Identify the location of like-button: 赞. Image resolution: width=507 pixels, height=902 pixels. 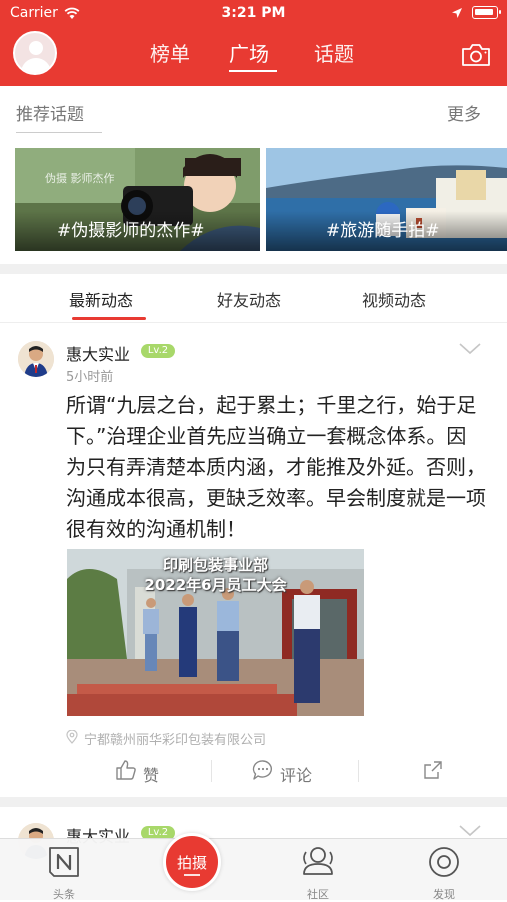
(145, 772).